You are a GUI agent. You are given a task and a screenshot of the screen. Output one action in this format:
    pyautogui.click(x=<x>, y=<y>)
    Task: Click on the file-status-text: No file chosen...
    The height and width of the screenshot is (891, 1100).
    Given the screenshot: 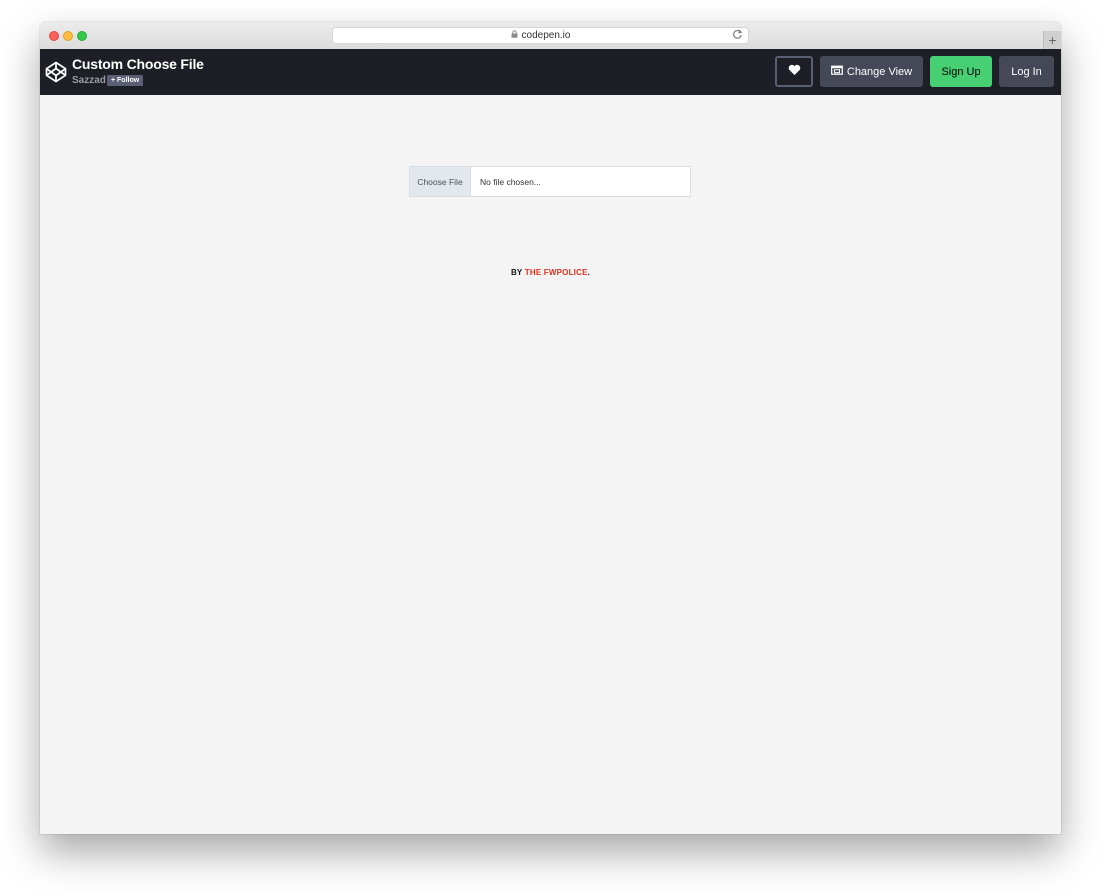 What is the action you would take?
    pyautogui.click(x=510, y=181)
    